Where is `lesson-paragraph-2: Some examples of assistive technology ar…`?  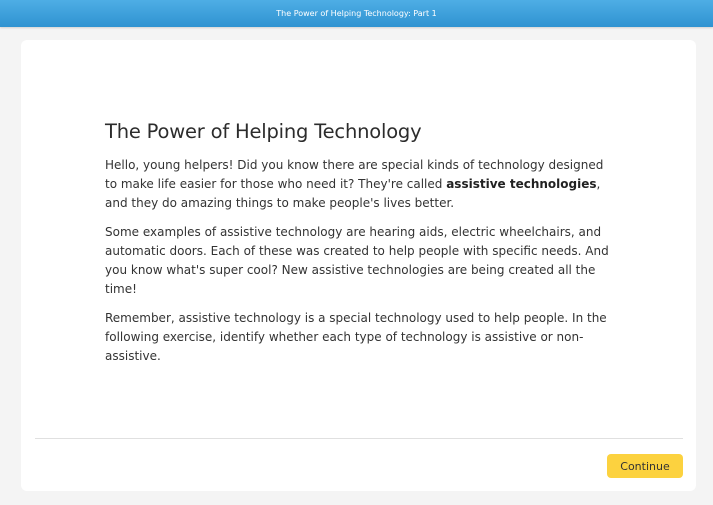 lesson-paragraph-2: Some examples of assistive technology ar… is located at coordinates (357, 260).